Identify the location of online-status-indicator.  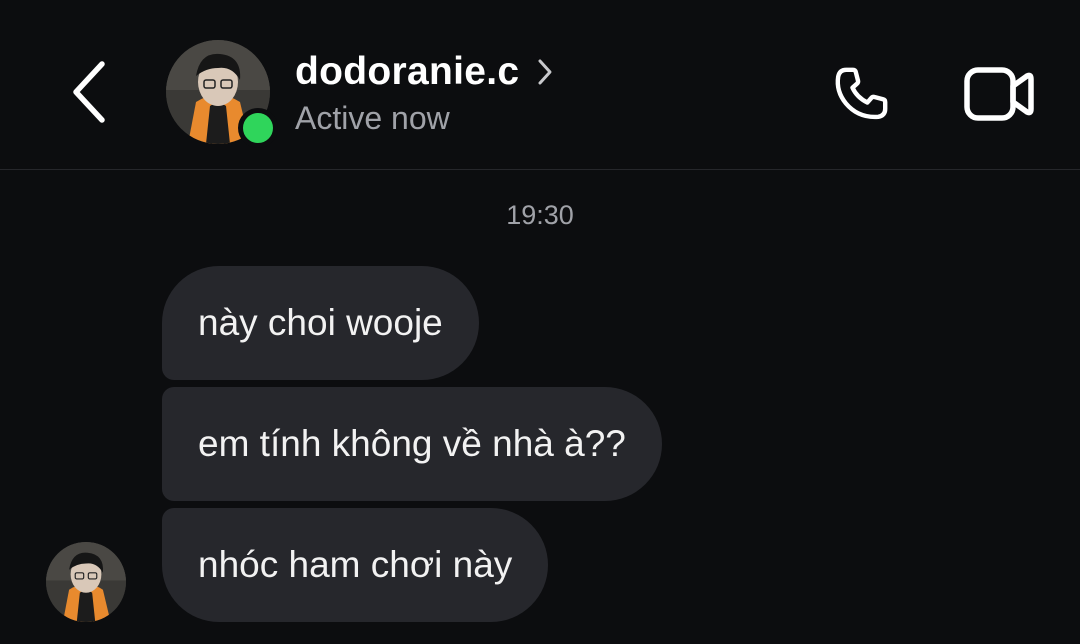
(258, 128).